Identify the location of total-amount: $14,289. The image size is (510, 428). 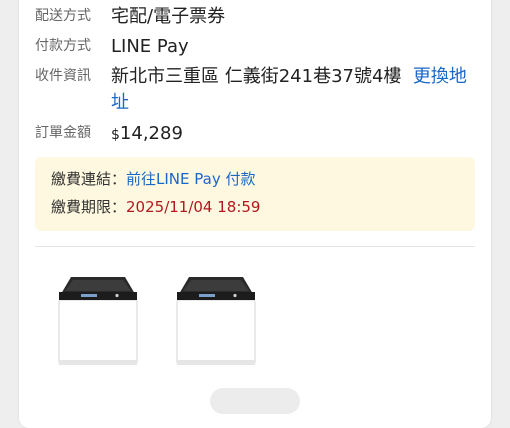
(147, 134).